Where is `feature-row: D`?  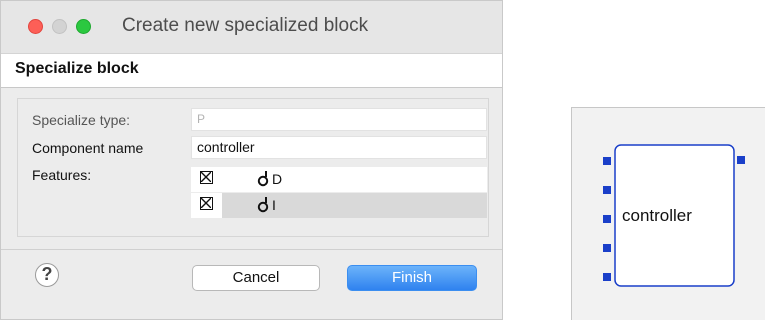
feature-row: D is located at coordinates (339, 179).